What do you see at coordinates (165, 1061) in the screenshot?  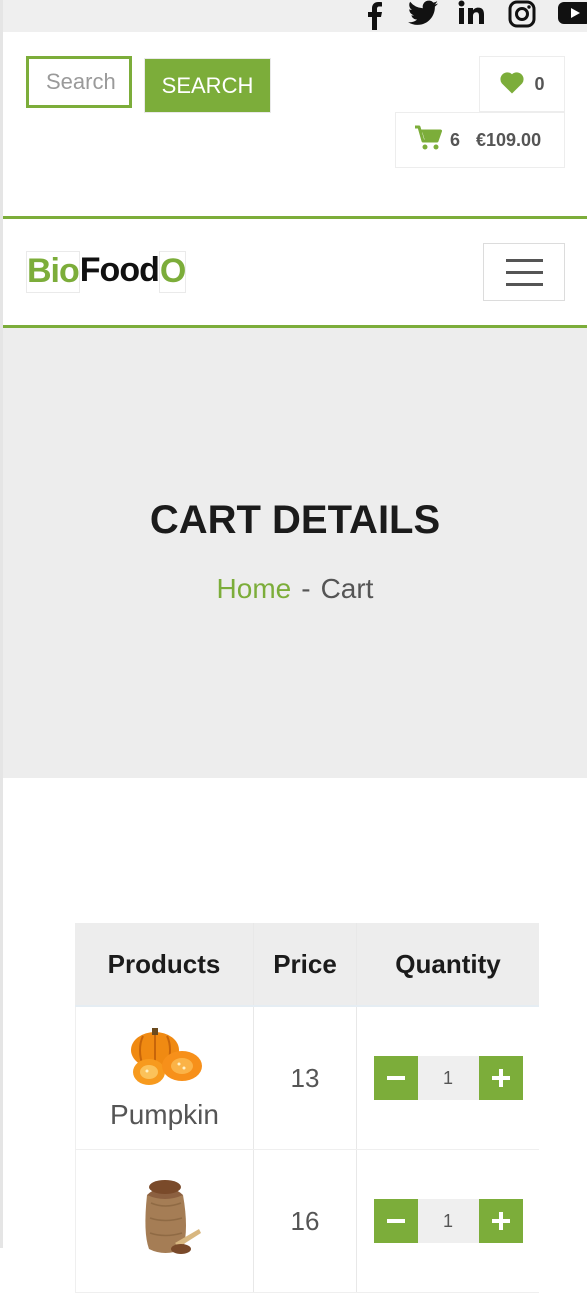 I see `pumpkin-image` at bounding box center [165, 1061].